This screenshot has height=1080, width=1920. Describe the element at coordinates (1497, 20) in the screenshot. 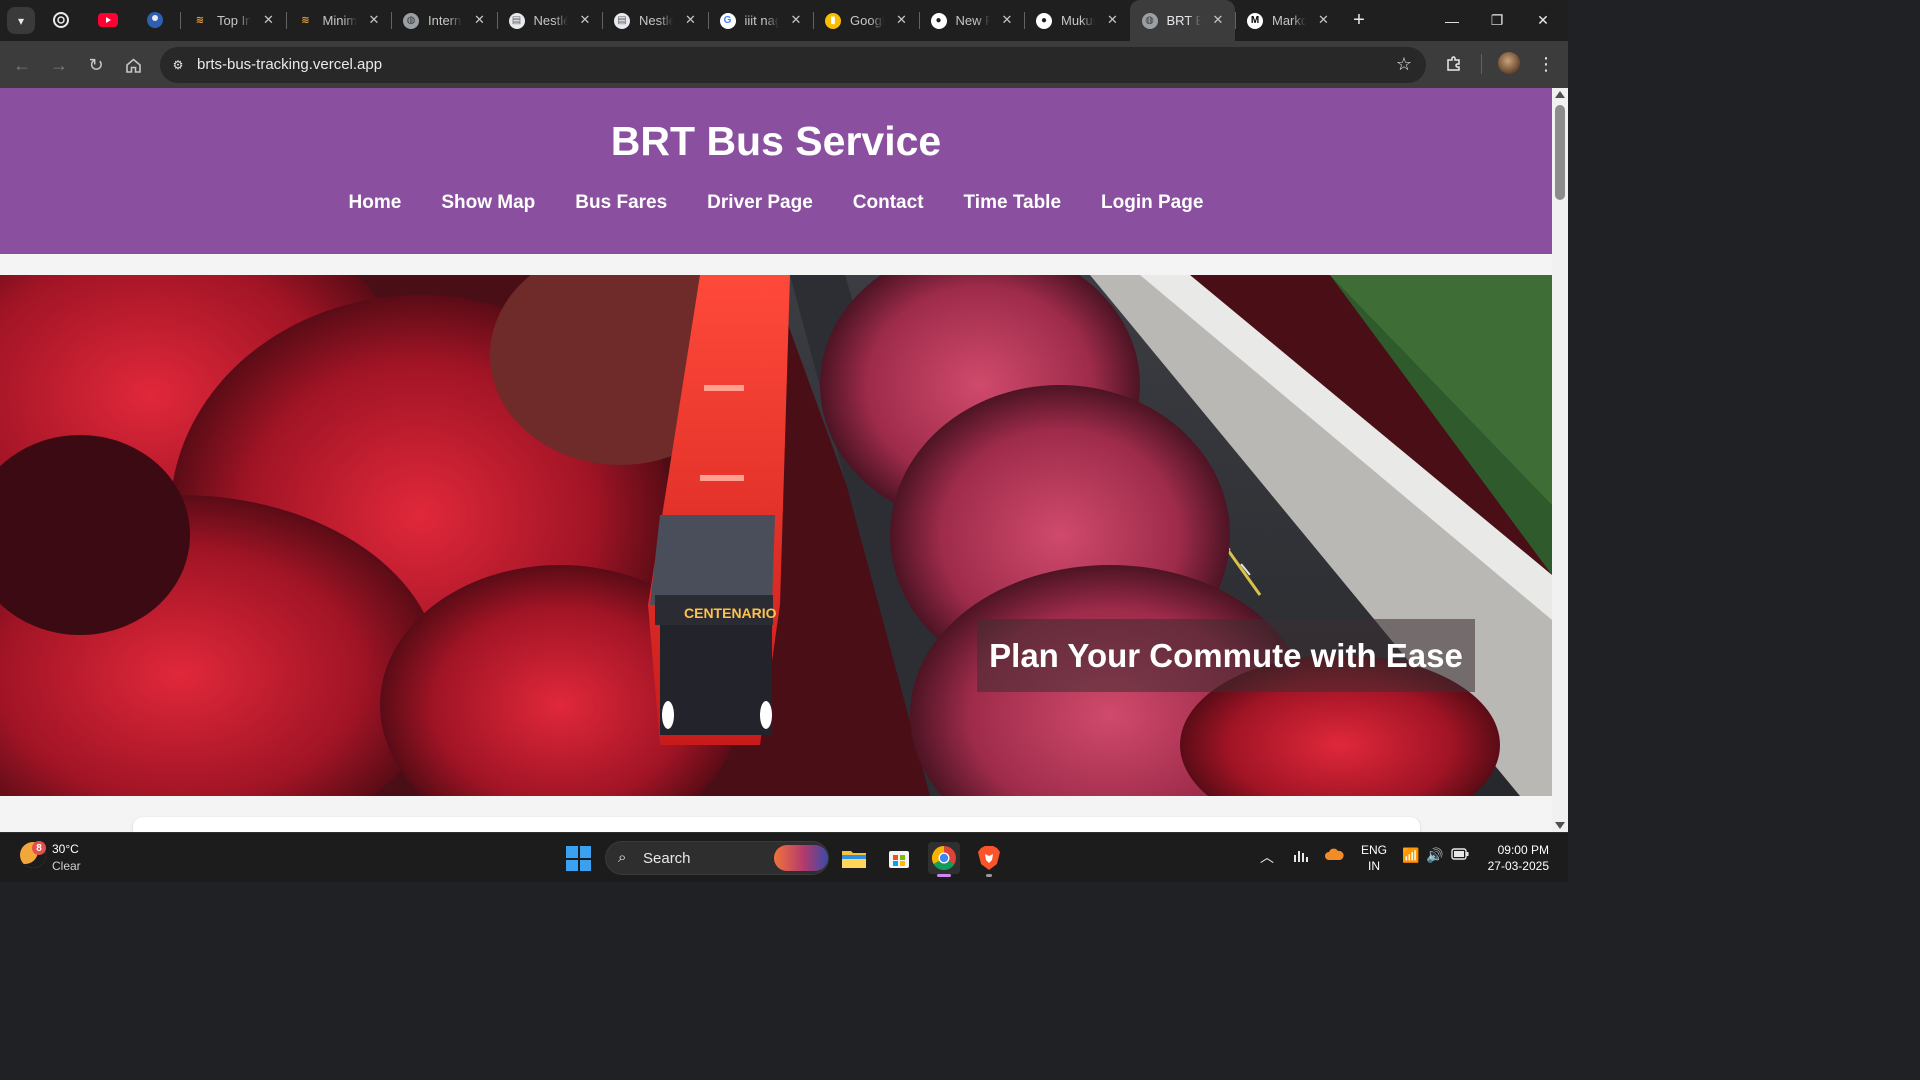

I see `restore-button: ❐` at that location.